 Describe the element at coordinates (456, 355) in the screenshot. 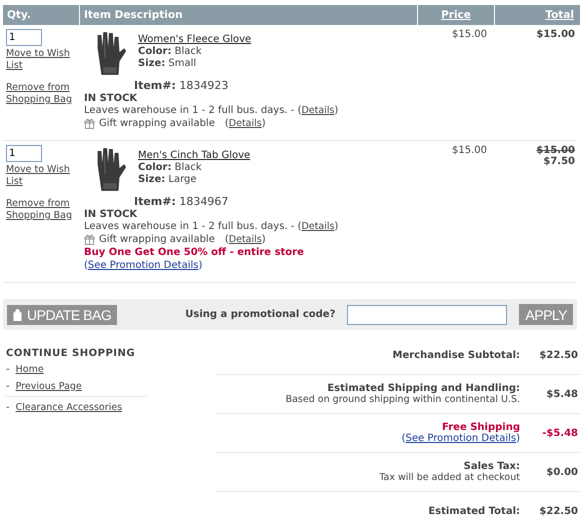

I see `summary-label: Merchandise Subtotal:` at that location.